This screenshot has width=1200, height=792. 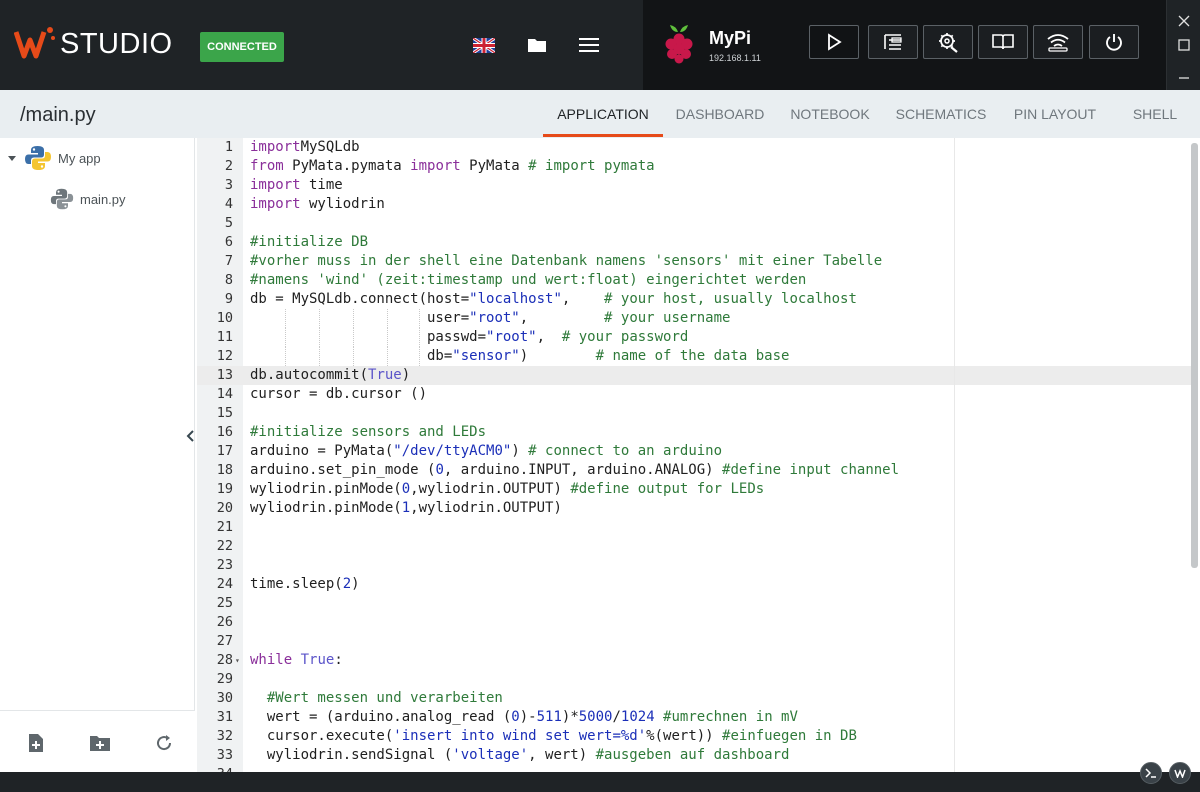 What do you see at coordinates (1184, 21) in the screenshot?
I see `close-window-icon` at bounding box center [1184, 21].